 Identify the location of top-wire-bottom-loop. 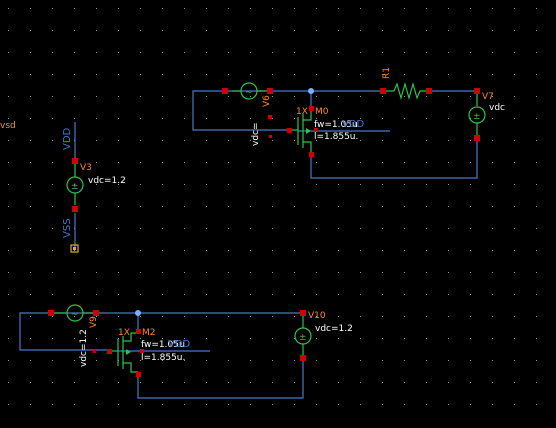
(394, 159).